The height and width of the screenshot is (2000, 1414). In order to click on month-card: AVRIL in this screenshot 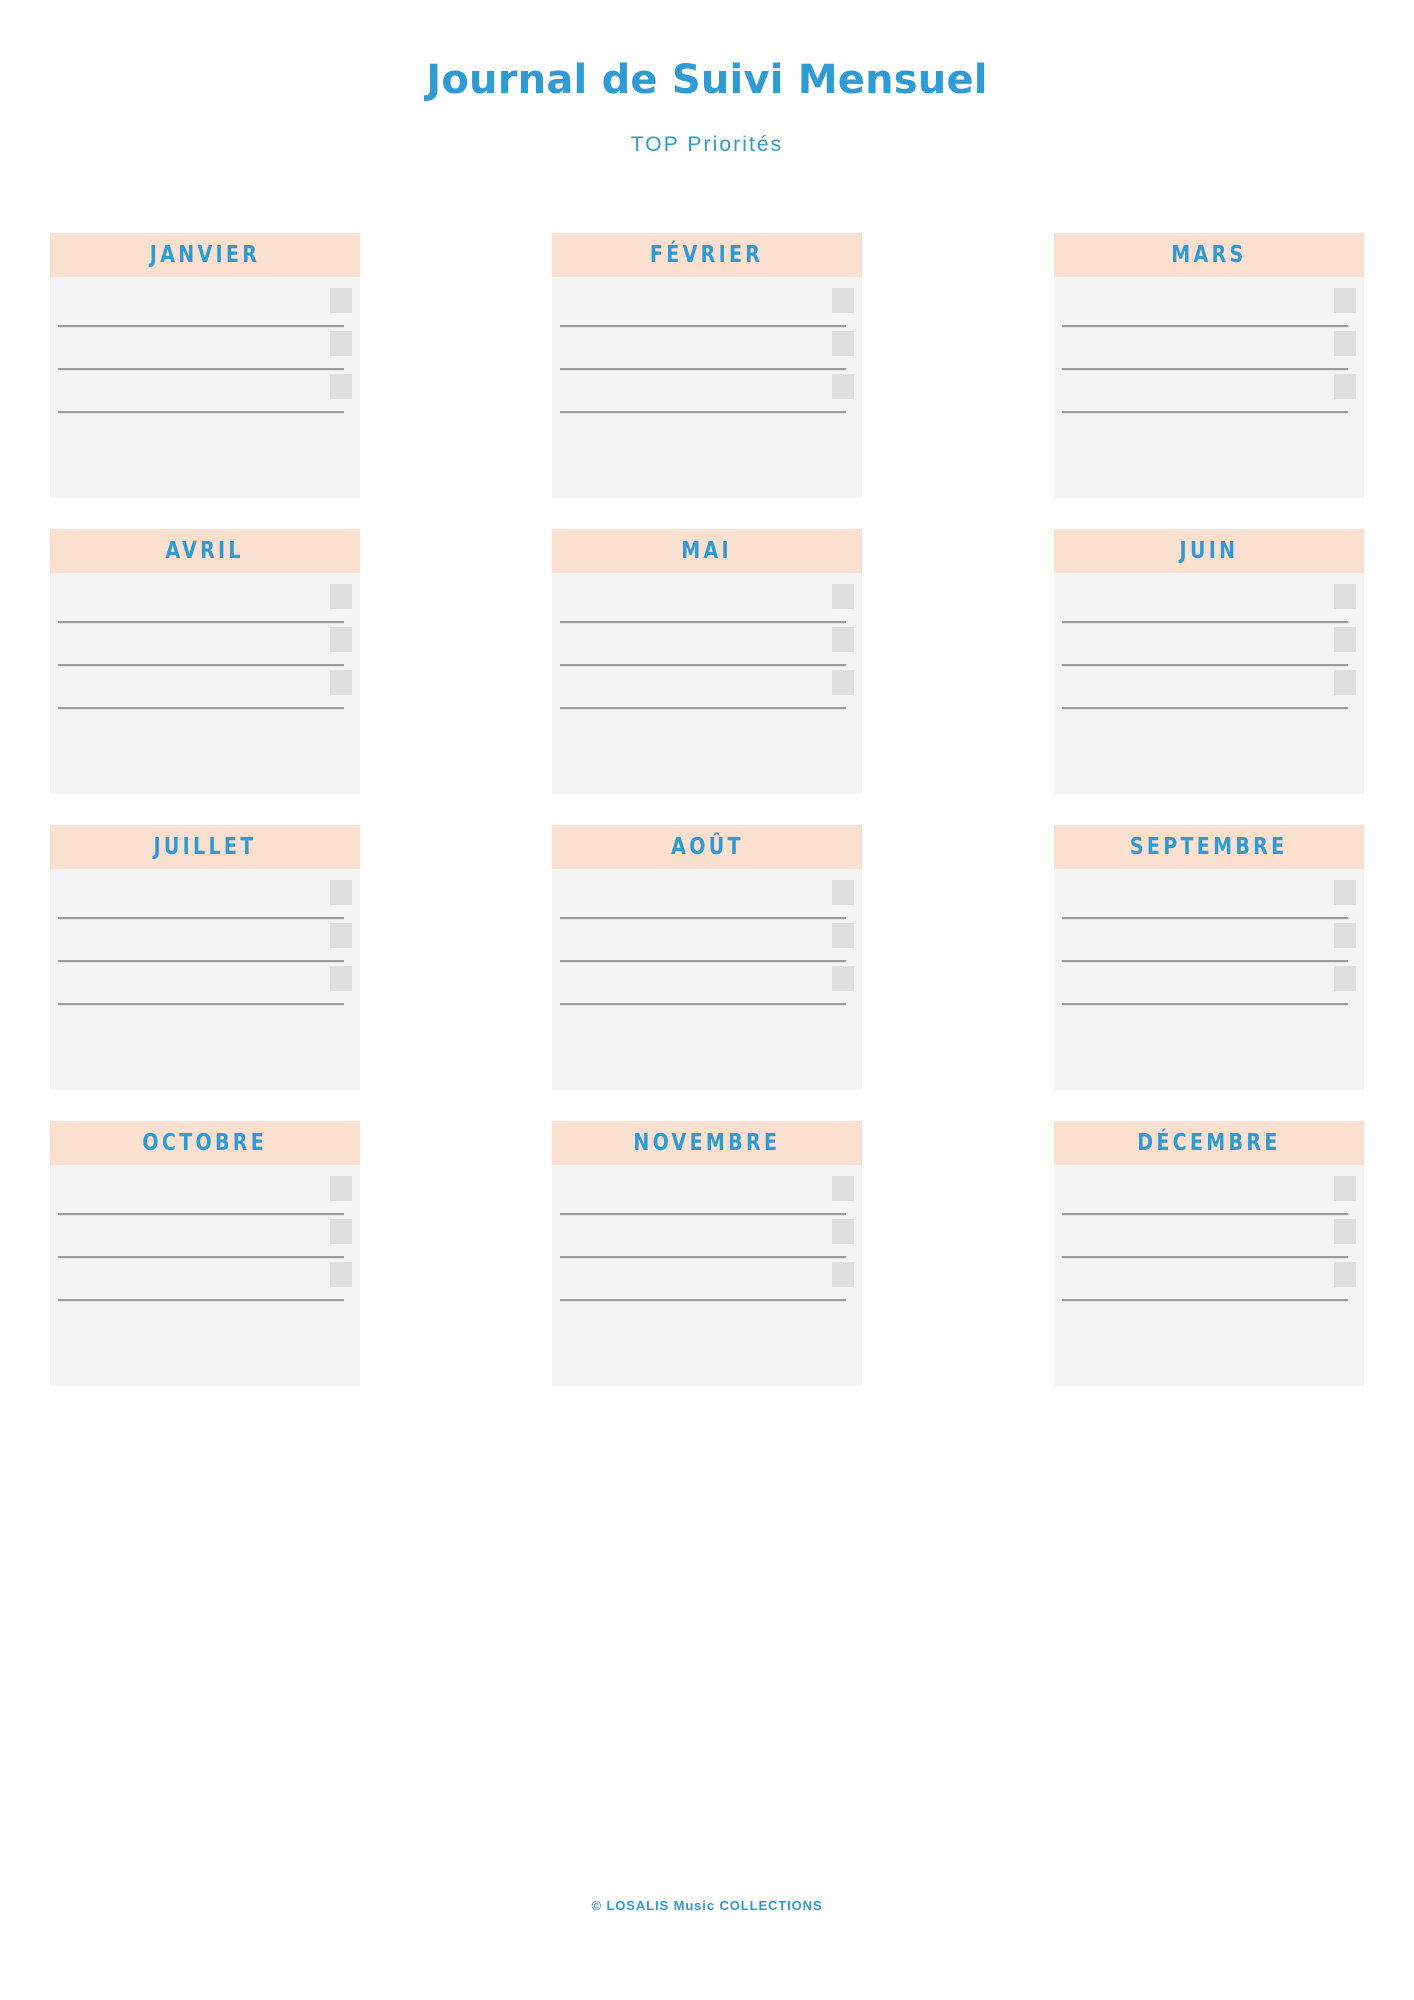, I will do `click(205, 661)`.